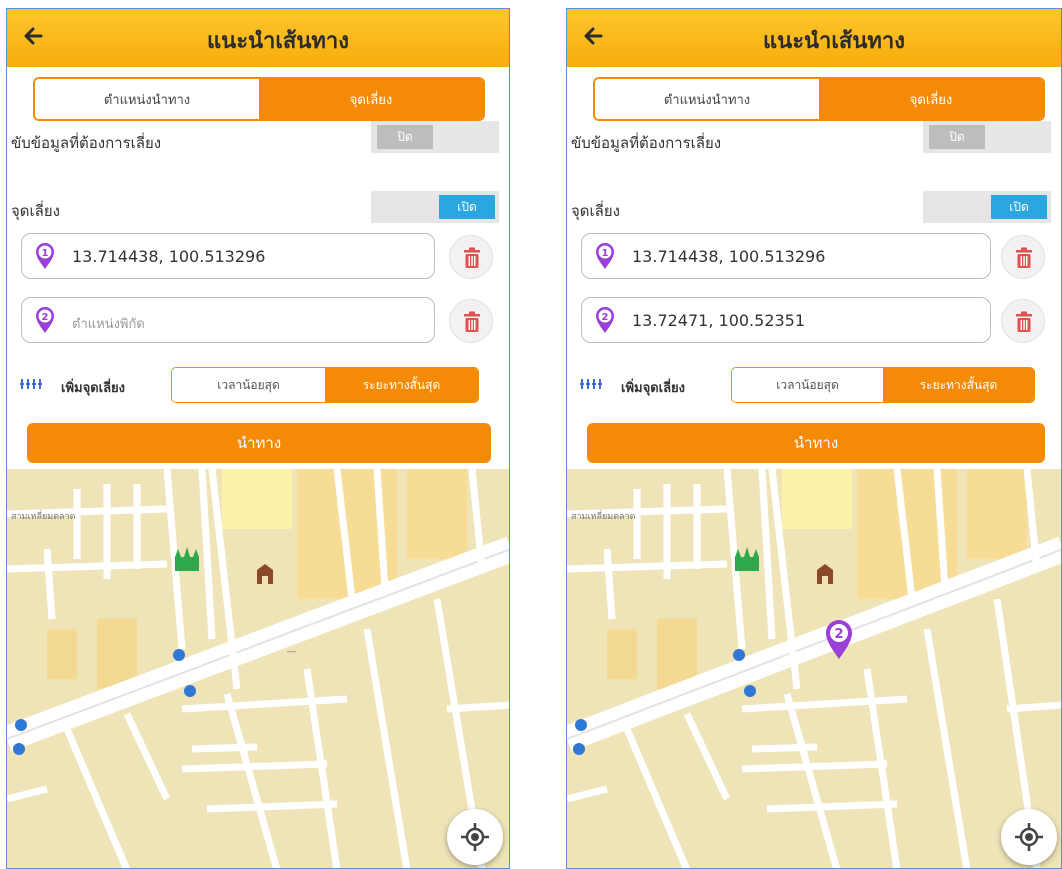 Image resolution: width=1062 pixels, height=869 pixels. I want to click on avoid-point-marker-label: 2, so click(838, 634).